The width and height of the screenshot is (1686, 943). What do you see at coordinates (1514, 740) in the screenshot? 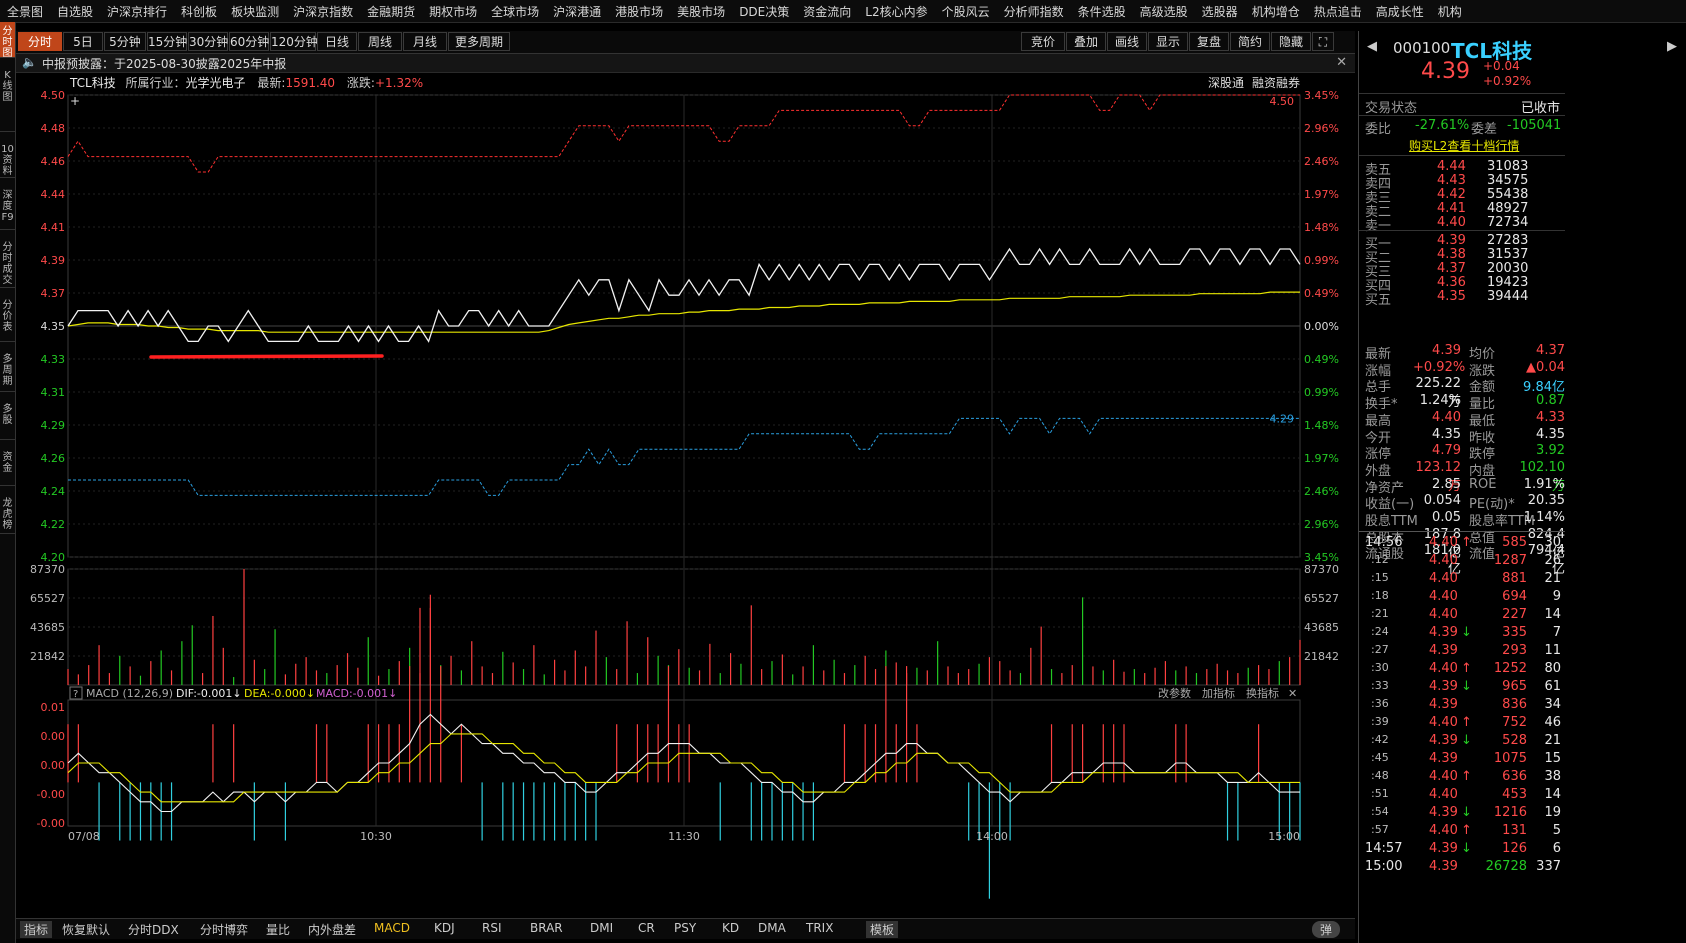
I see `tick-volume: 528` at bounding box center [1514, 740].